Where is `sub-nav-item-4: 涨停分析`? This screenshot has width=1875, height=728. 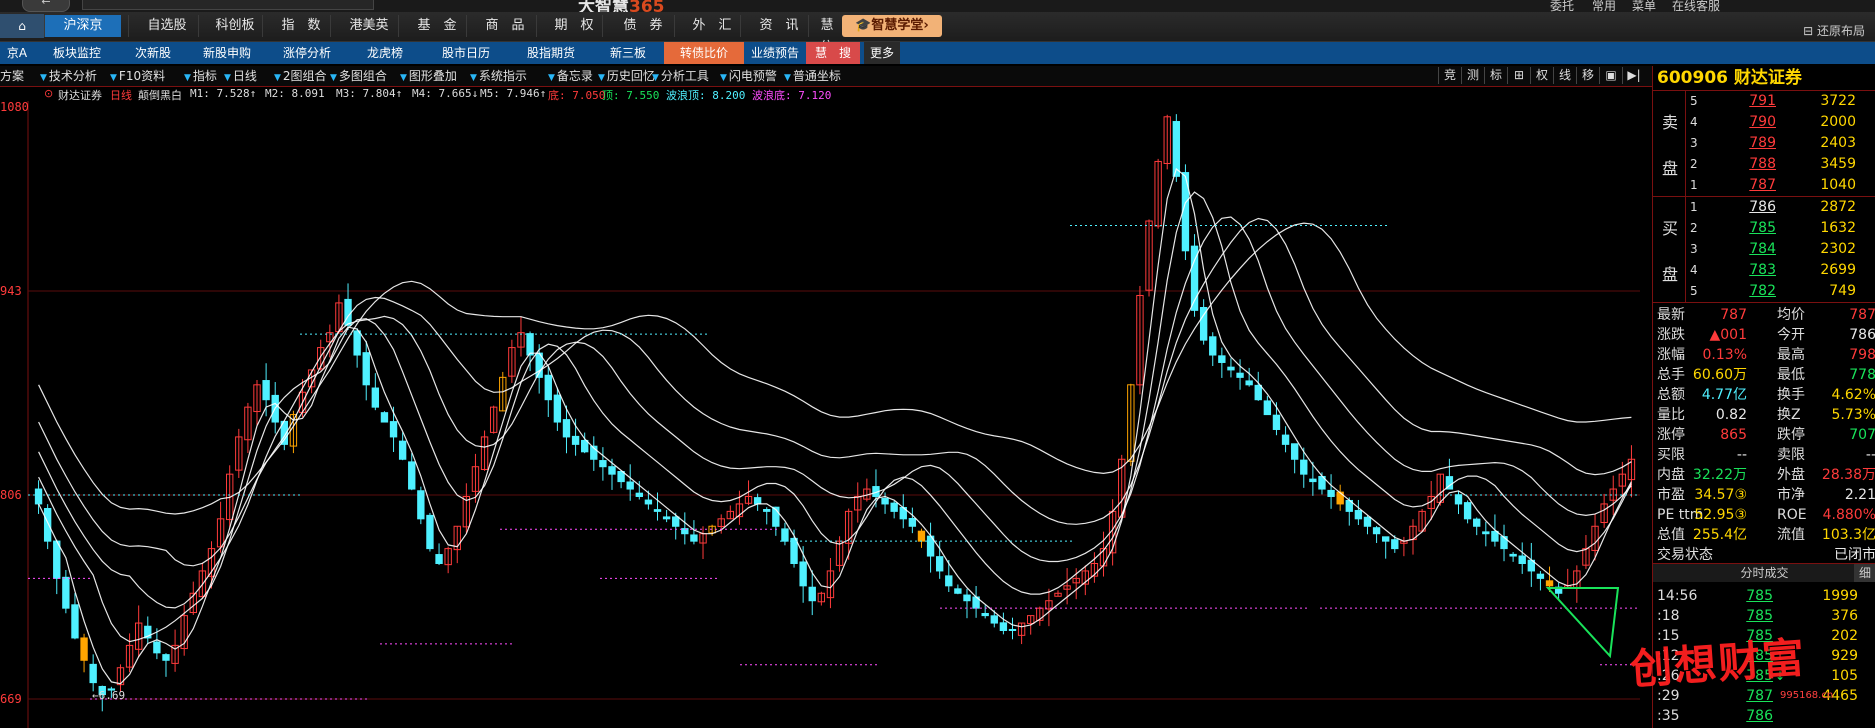
sub-nav-item-4: 涨停分析 is located at coordinates (307, 53).